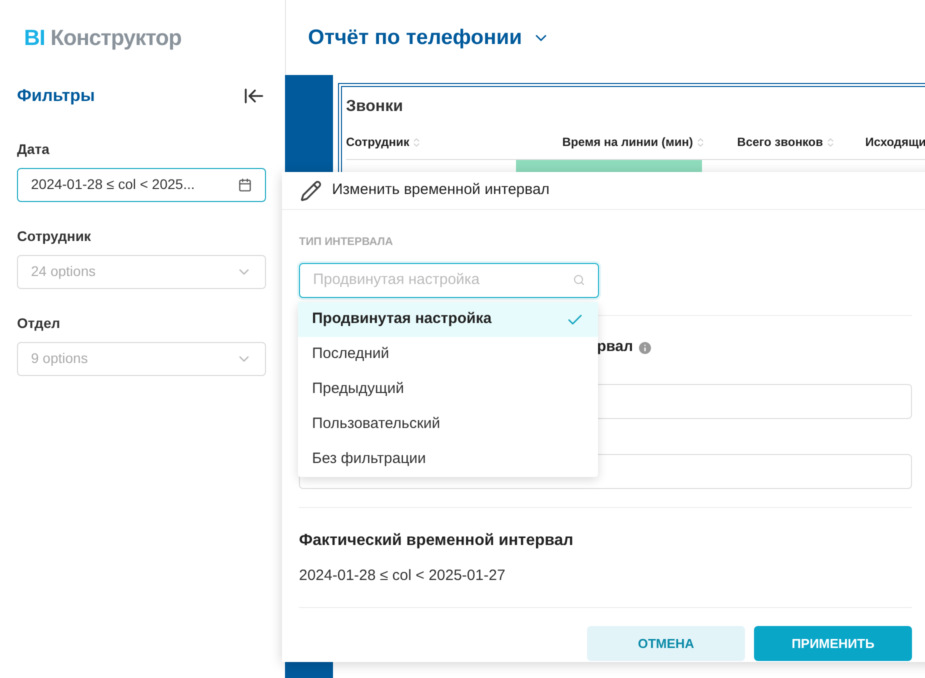 Image resolution: width=925 pixels, height=678 pixels. What do you see at coordinates (56, 96) in the screenshot?
I see `filters-title: Фильтры` at bounding box center [56, 96].